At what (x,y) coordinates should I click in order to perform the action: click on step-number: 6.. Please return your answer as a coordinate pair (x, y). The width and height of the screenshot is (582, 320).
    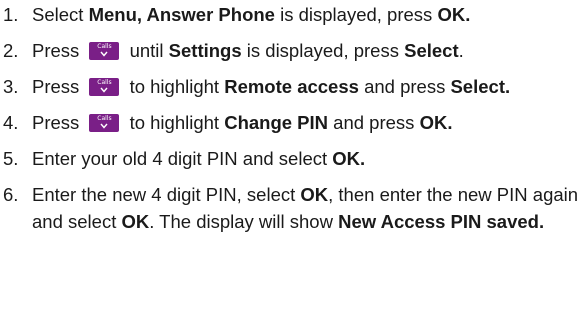
    Looking at the image, I should click on (11, 194).